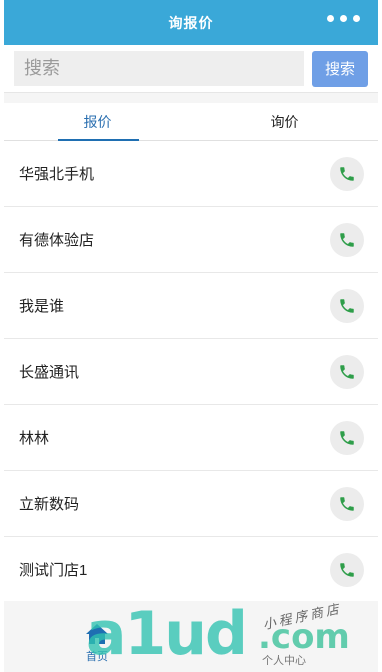 The image size is (382, 672). I want to click on page-title: 询报价, so click(191, 22).